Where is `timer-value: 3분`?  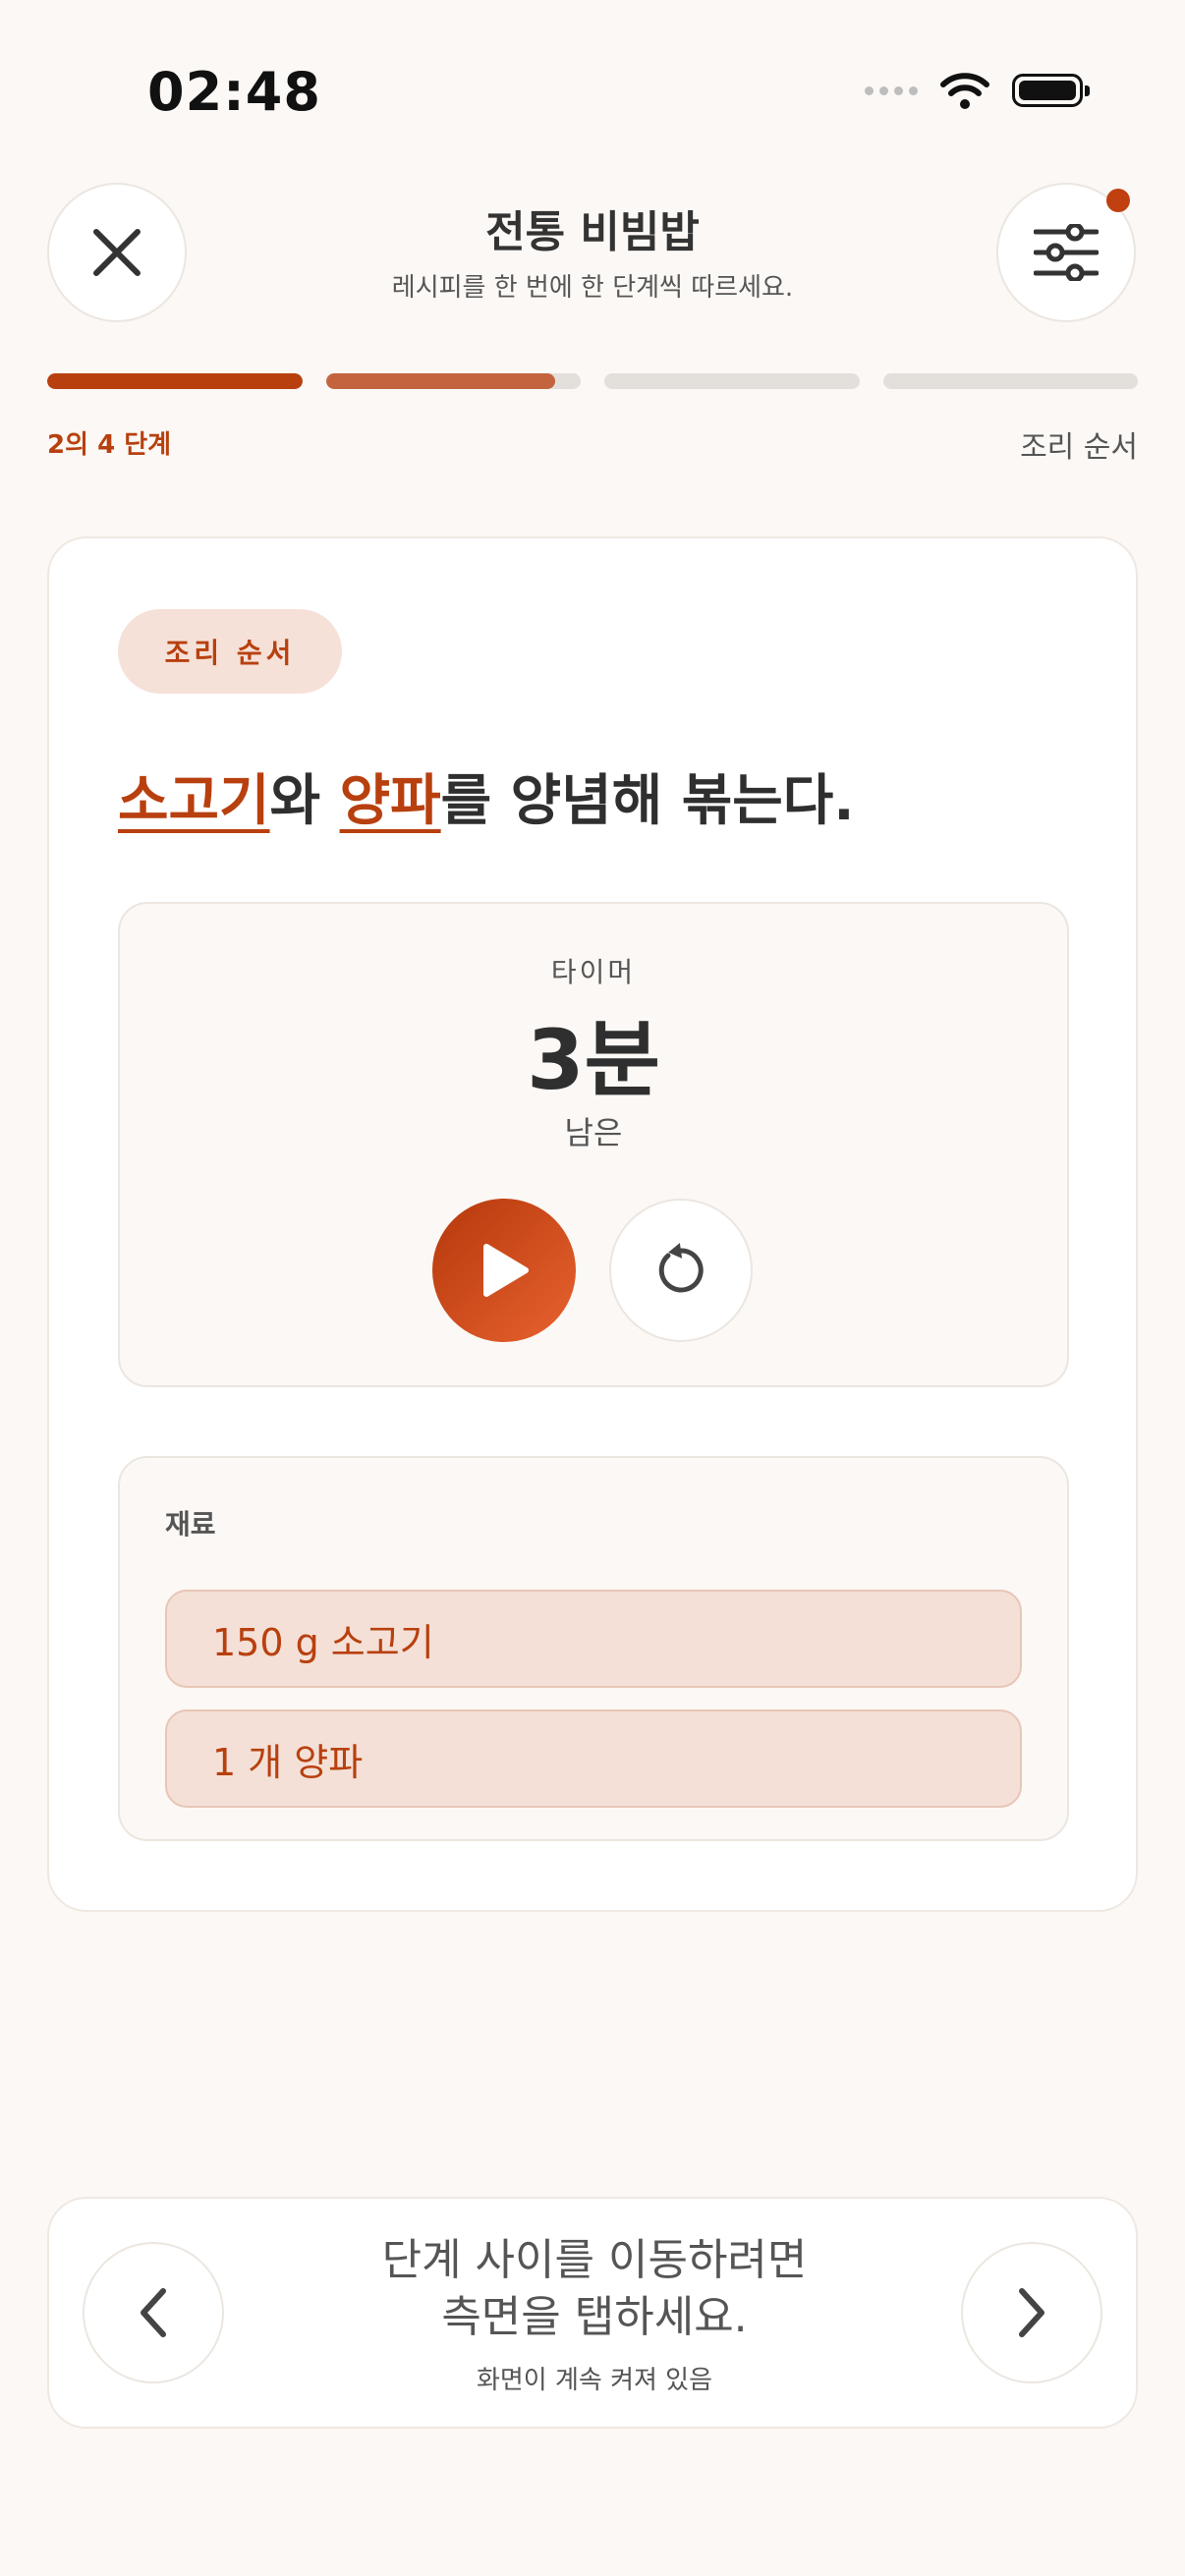 timer-value: 3분 is located at coordinates (594, 1060).